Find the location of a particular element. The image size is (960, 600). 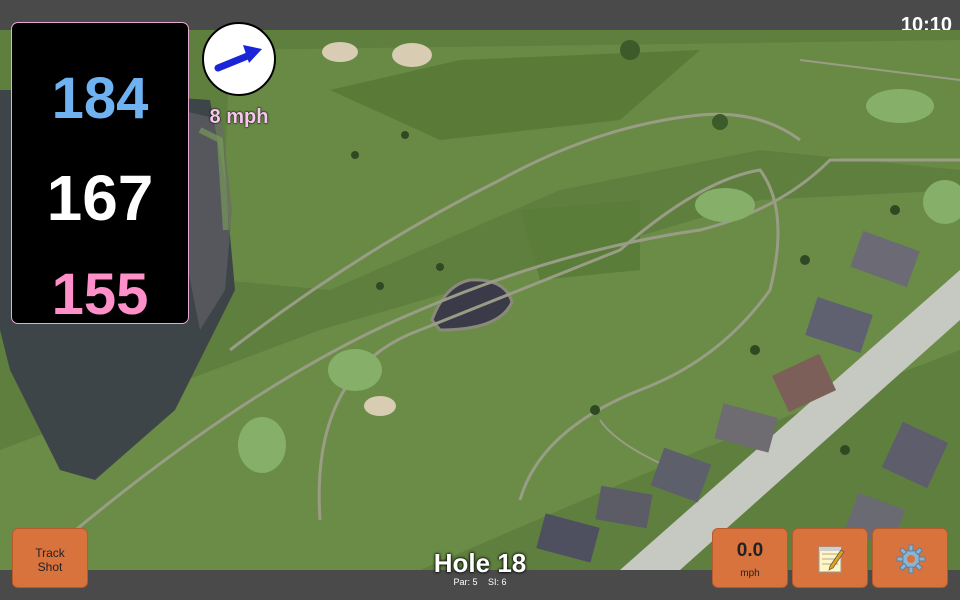

wind-indicator is located at coordinates (239, 59).